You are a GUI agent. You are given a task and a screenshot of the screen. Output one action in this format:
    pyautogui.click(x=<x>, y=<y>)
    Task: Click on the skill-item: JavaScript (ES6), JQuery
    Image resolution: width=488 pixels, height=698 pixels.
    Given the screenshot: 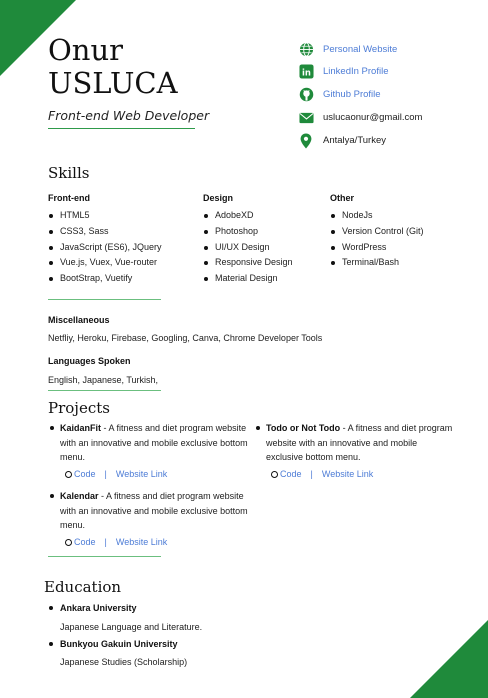 What is the action you would take?
    pyautogui.click(x=105, y=248)
    